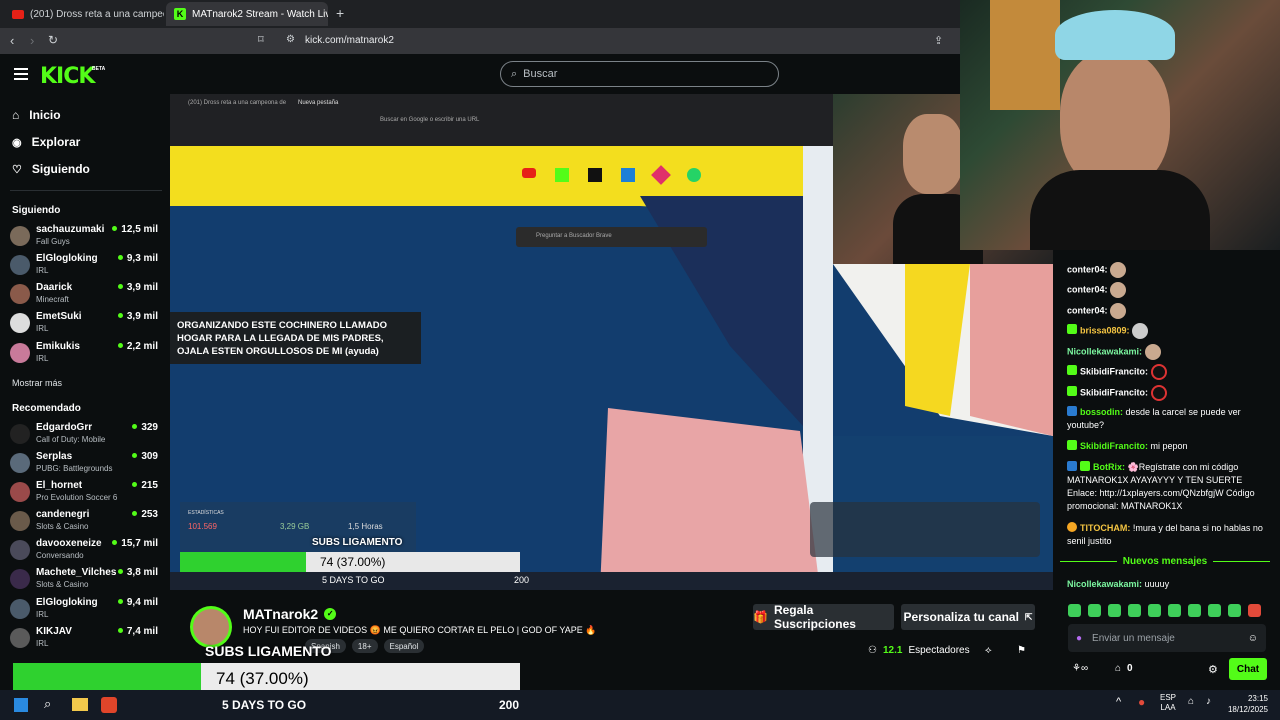 The height and width of the screenshot is (720, 1280). I want to click on reload-icon: ↻, so click(53, 40).